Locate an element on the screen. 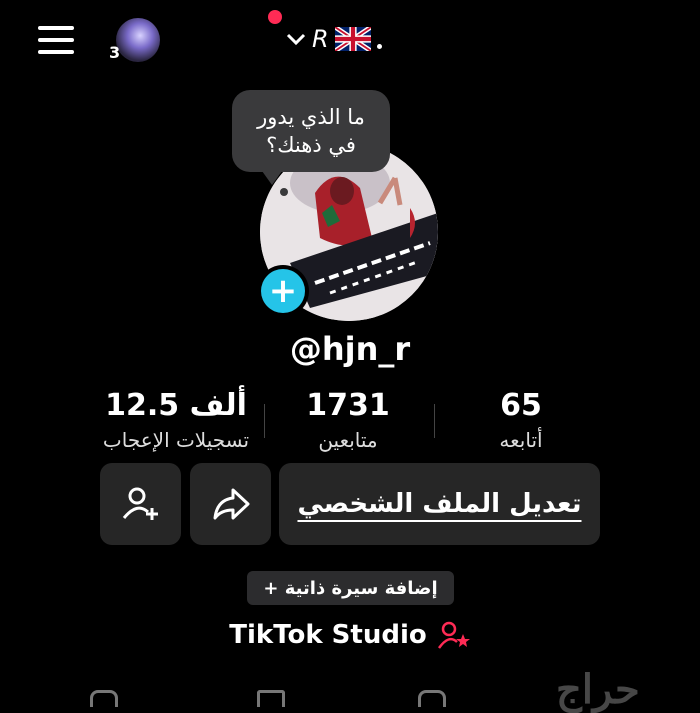  share-icon is located at coordinates (231, 504).